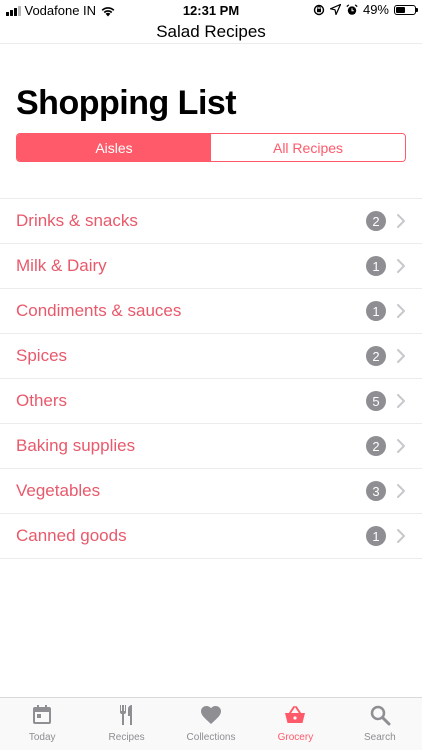 This screenshot has width=422, height=750. I want to click on list-item-label: Condiments & sauces, so click(99, 310).